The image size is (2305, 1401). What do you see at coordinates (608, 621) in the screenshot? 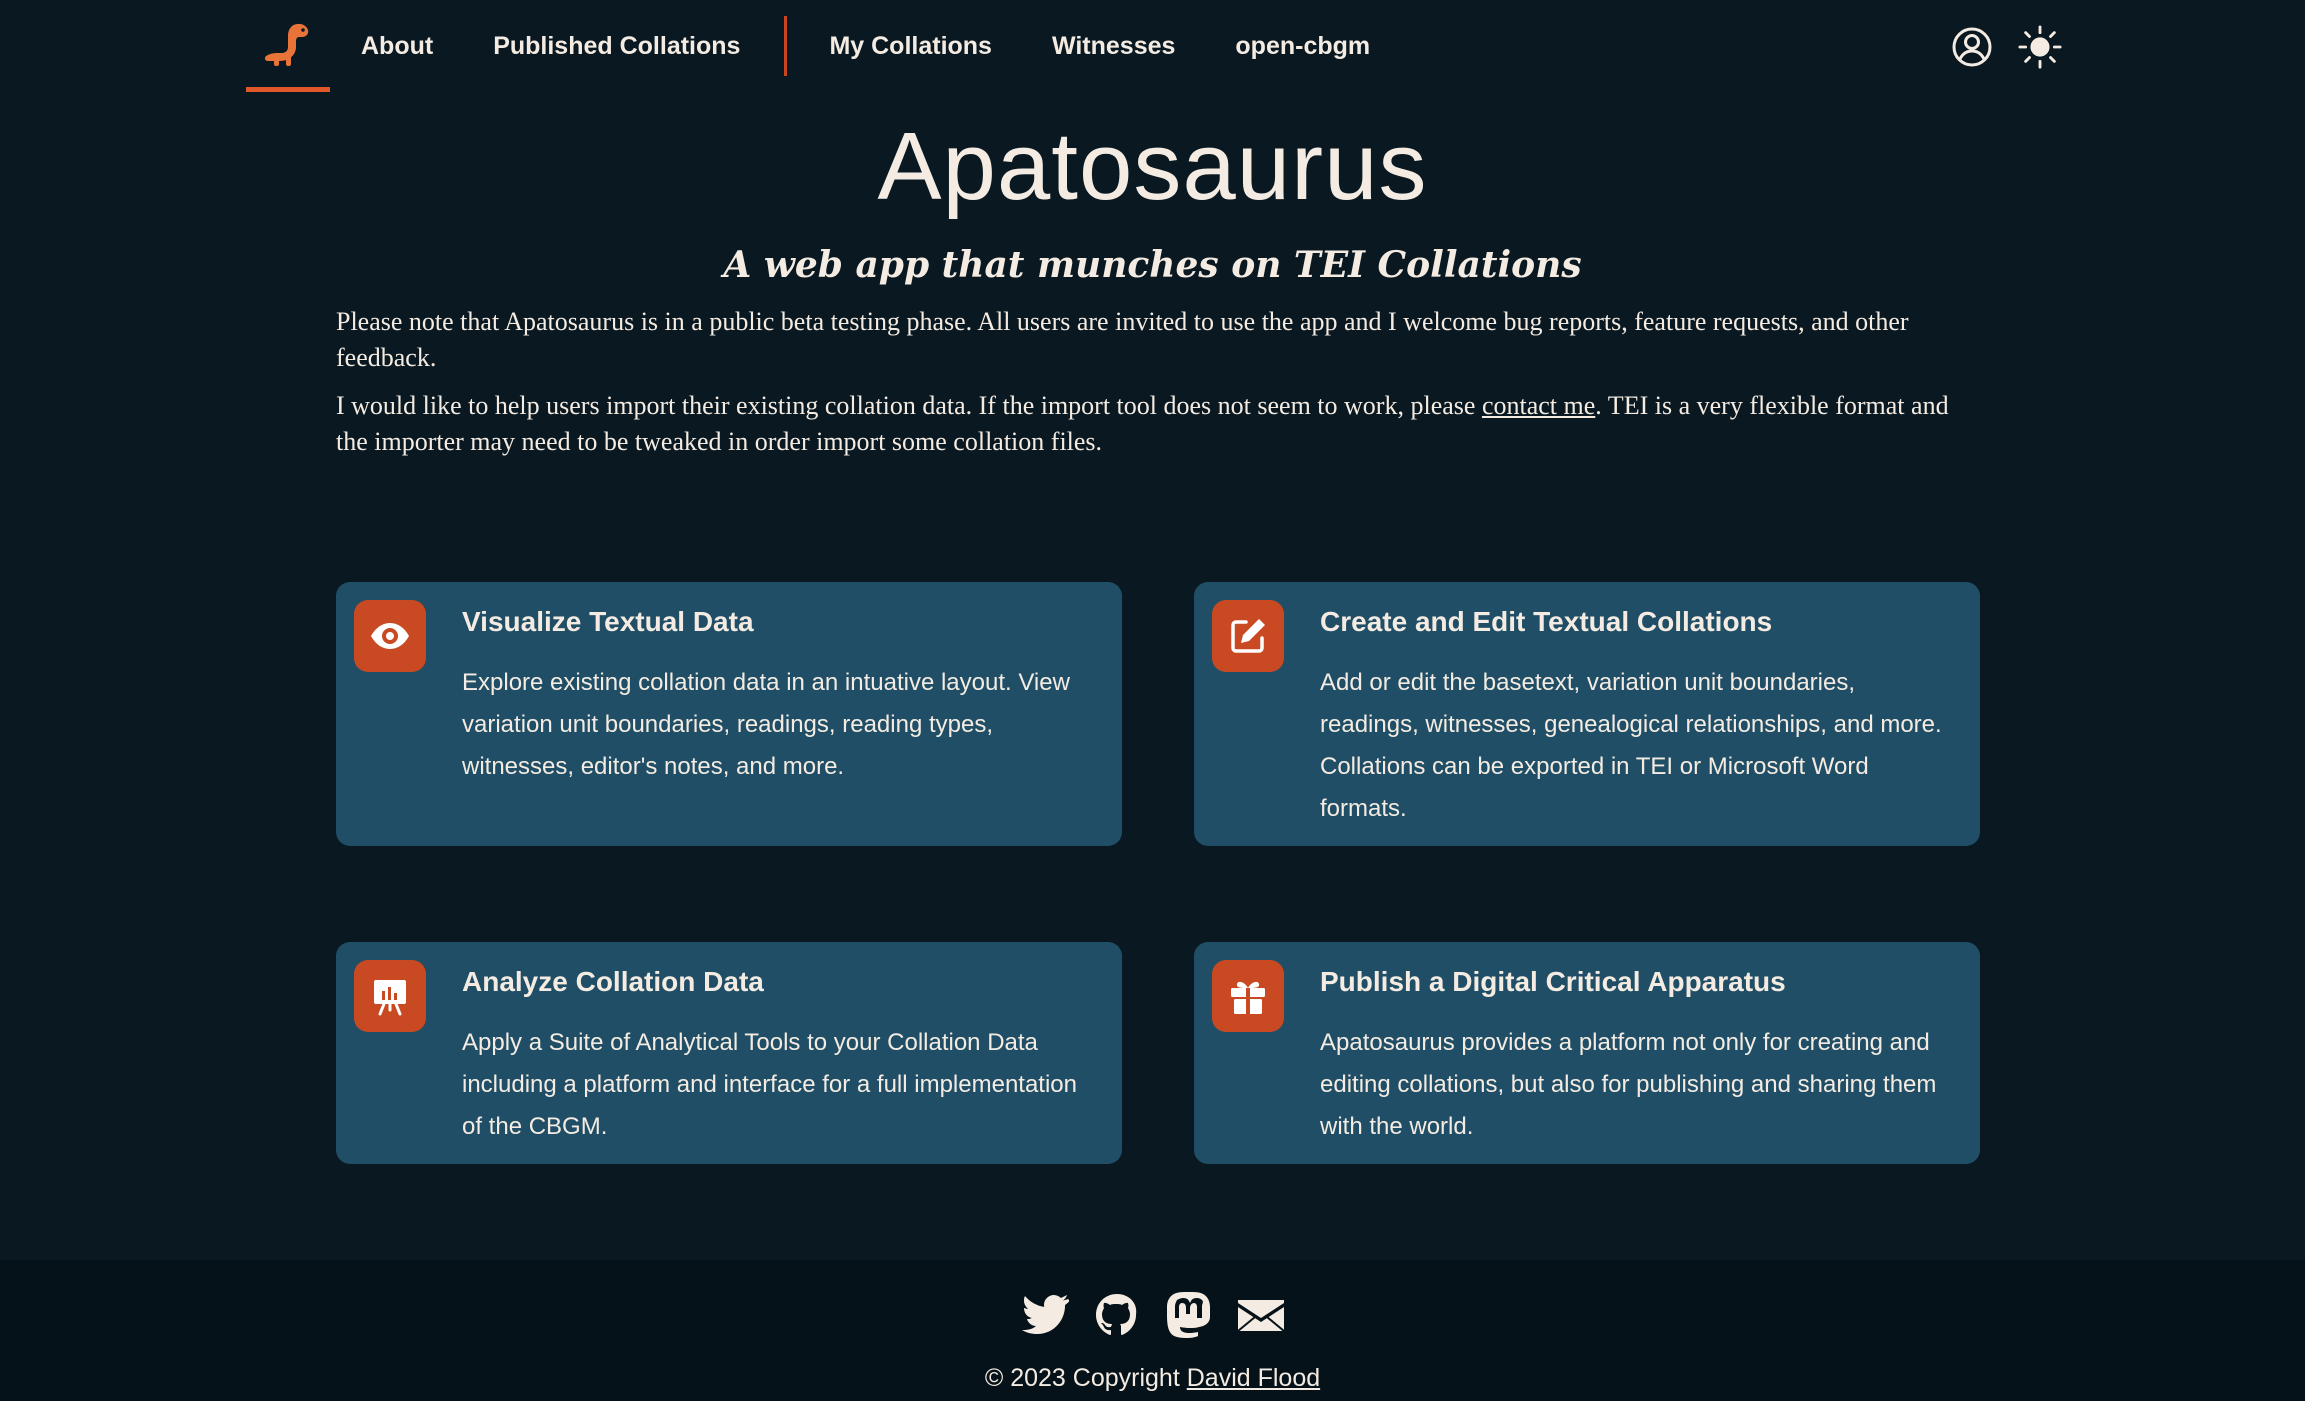
I see `card-title: Visualize Textual Data` at bounding box center [608, 621].